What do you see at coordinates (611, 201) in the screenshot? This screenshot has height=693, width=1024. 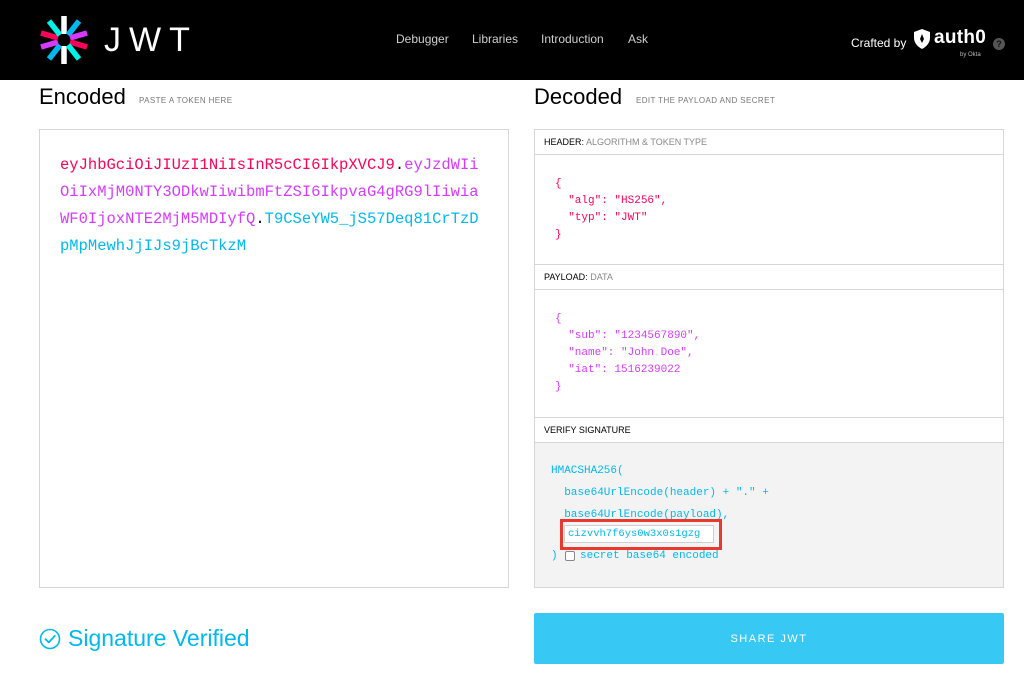 I see `json-line: "alg": "HS256",` at bounding box center [611, 201].